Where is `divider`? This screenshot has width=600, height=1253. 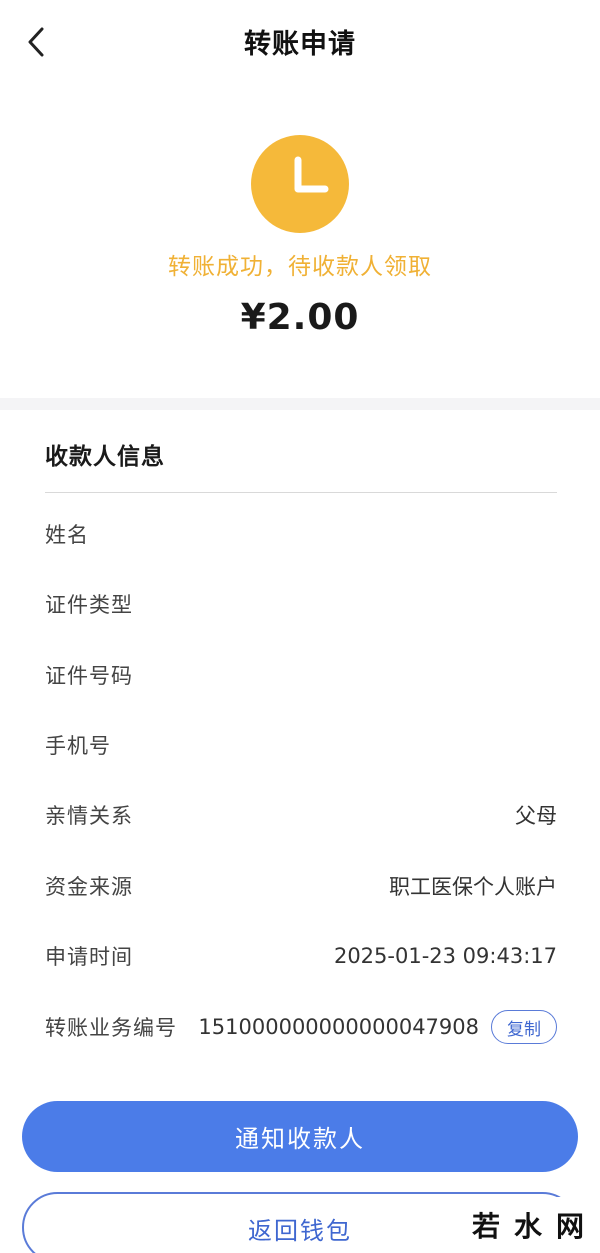 divider is located at coordinates (301, 492).